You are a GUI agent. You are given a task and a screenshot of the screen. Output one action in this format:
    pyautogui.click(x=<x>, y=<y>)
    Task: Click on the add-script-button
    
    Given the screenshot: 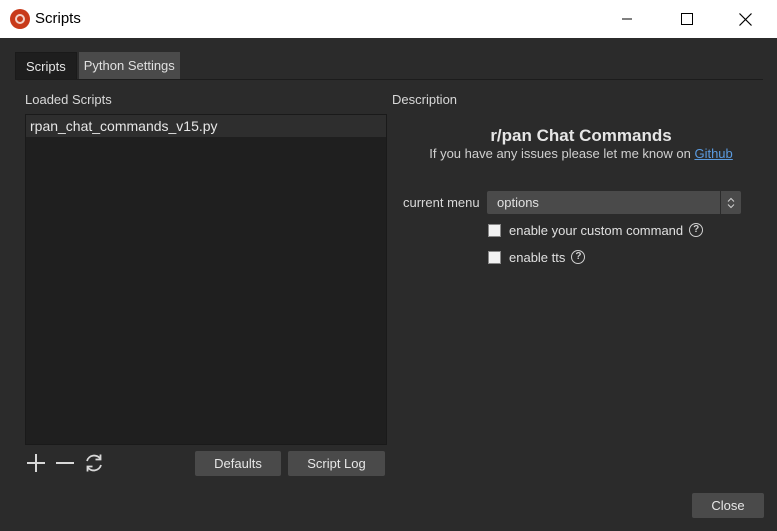 What is the action you would take?
    pyautogui.click(x=36, y=463)
    